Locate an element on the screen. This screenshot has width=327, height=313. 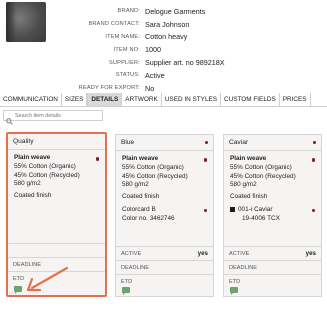
prop-item-no: ITEM NO: 1000 is located at coordinates (163, 49).